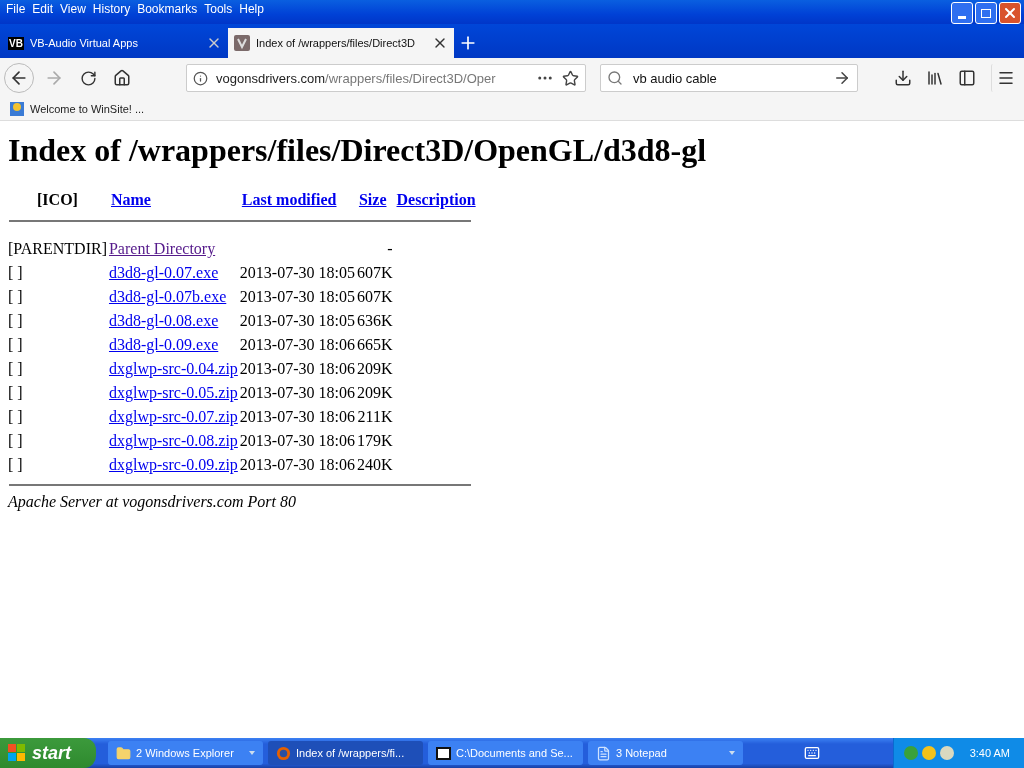 The image size is (1024, 768). What do you see at coordinates (615, 78) in the screenshot?
I see `search-icon` at bounding box center [615, 78].